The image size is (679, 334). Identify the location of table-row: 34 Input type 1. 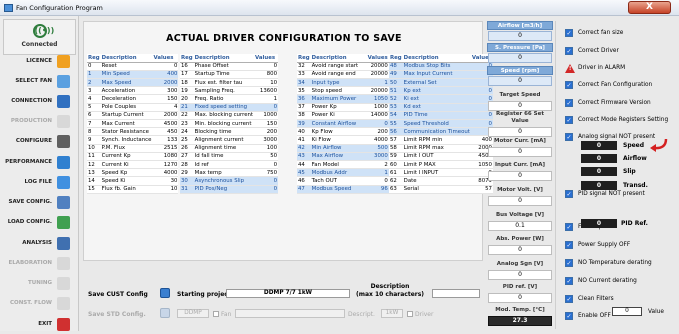
(343, 83).